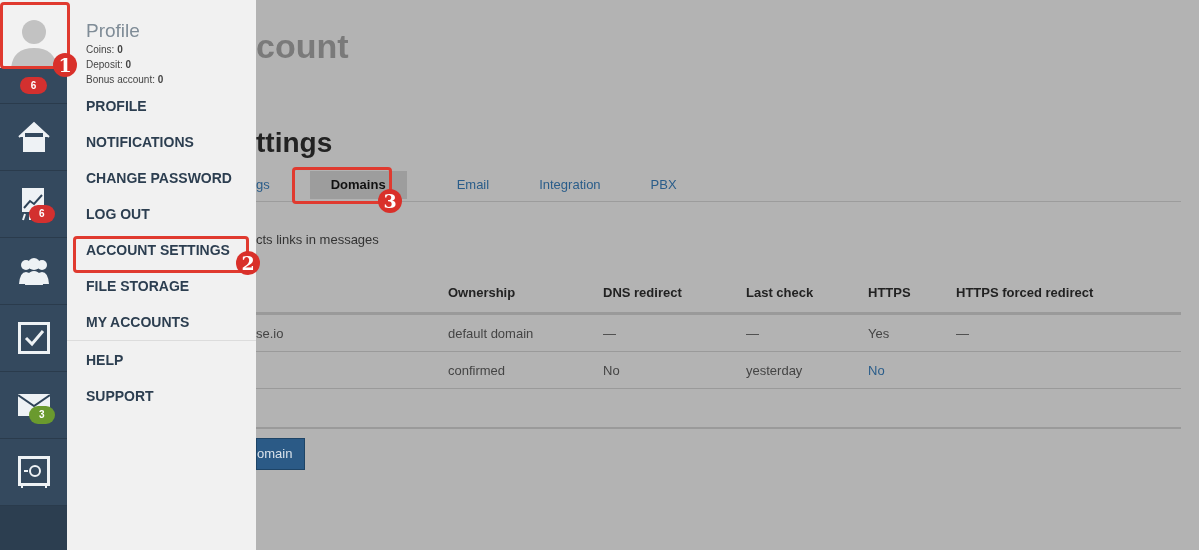 This screenshot has height=550, width=1199. I want to click on count-badge: 6, so click(42, 214).